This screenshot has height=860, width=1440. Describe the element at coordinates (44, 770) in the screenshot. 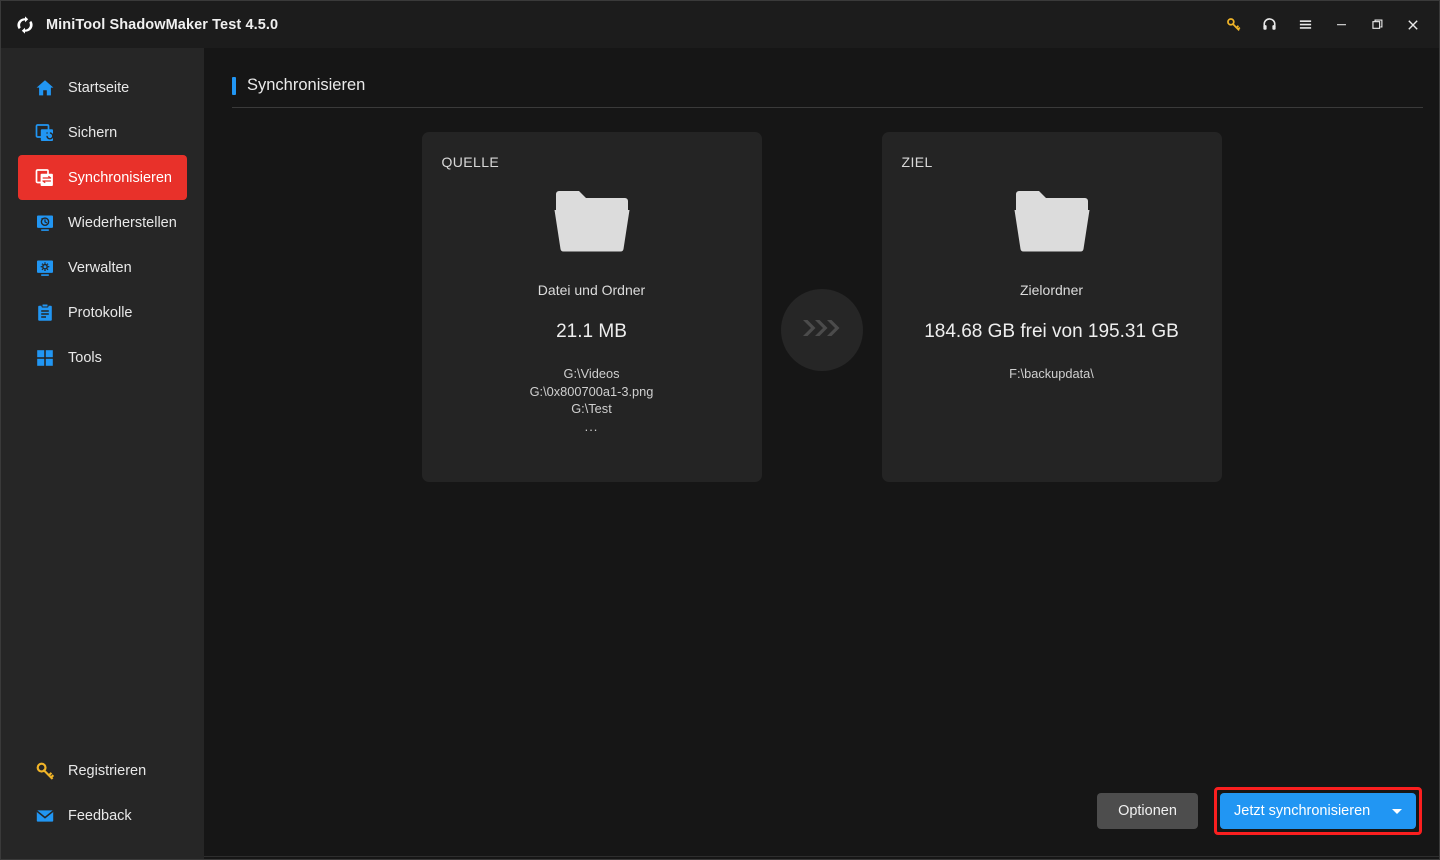

I see `key-icon` at that location.